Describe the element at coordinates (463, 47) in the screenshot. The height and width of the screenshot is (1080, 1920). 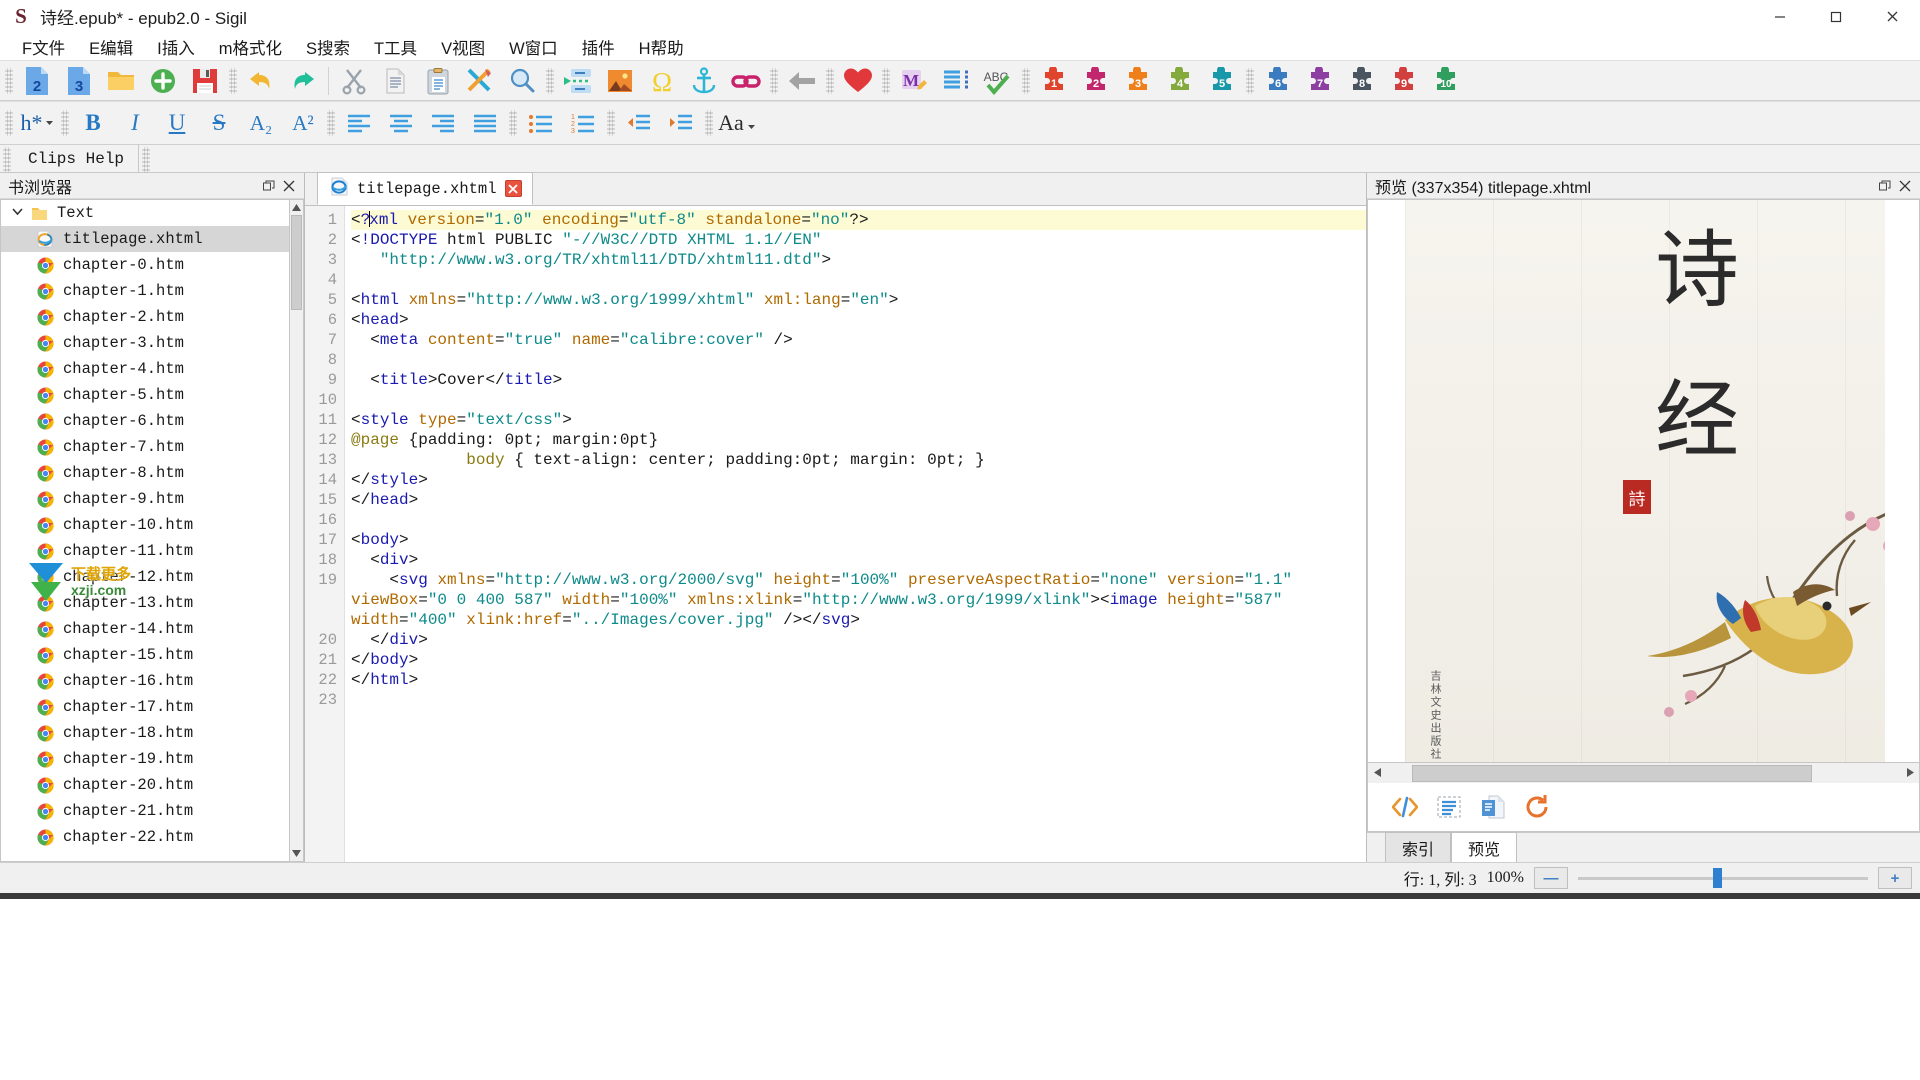
I see `menu-view: V视图` at that location.